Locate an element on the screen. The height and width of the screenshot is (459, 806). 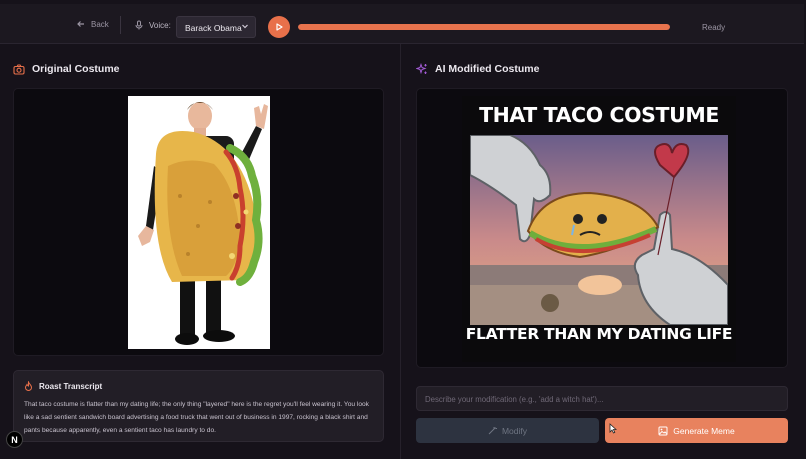
original-costume-title: Original Costume is located at coordinates (76, 69).